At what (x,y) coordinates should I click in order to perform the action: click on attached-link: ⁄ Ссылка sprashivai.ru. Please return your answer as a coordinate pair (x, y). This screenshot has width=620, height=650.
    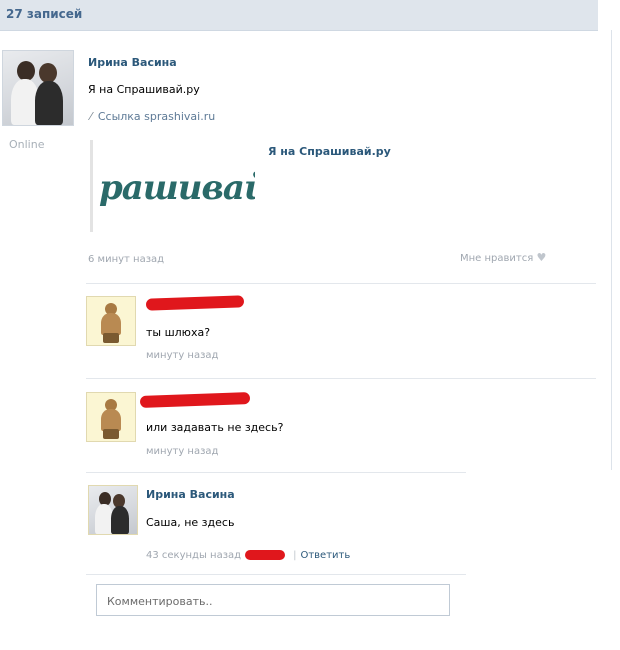
    Looking at the image, I should click on (152, 116).